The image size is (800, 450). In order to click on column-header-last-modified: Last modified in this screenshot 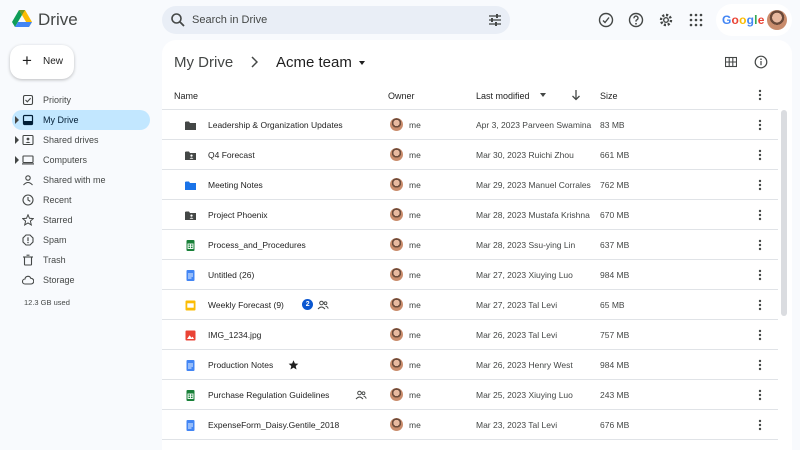, I will do `click(503, 96)`.